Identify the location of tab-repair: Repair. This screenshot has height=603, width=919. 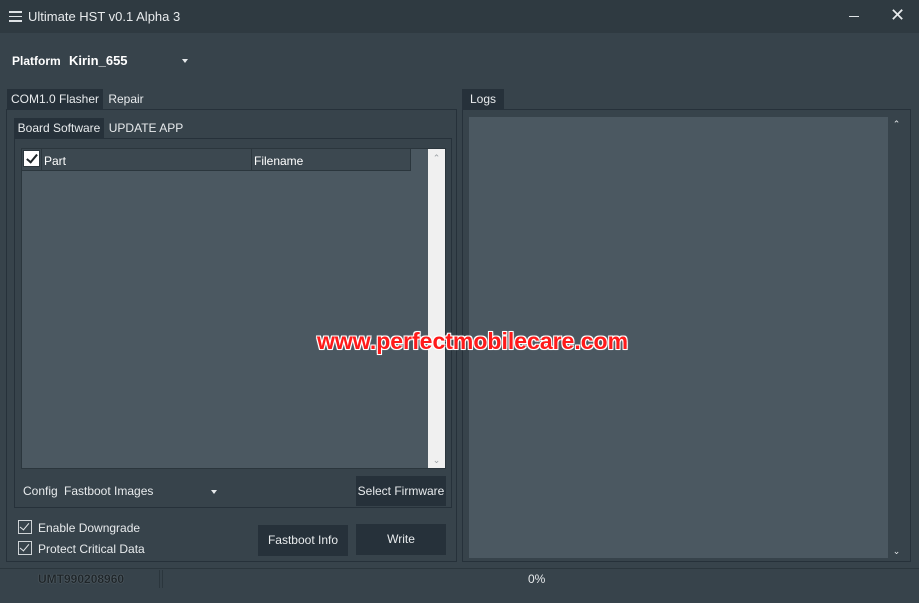
(126, 99).